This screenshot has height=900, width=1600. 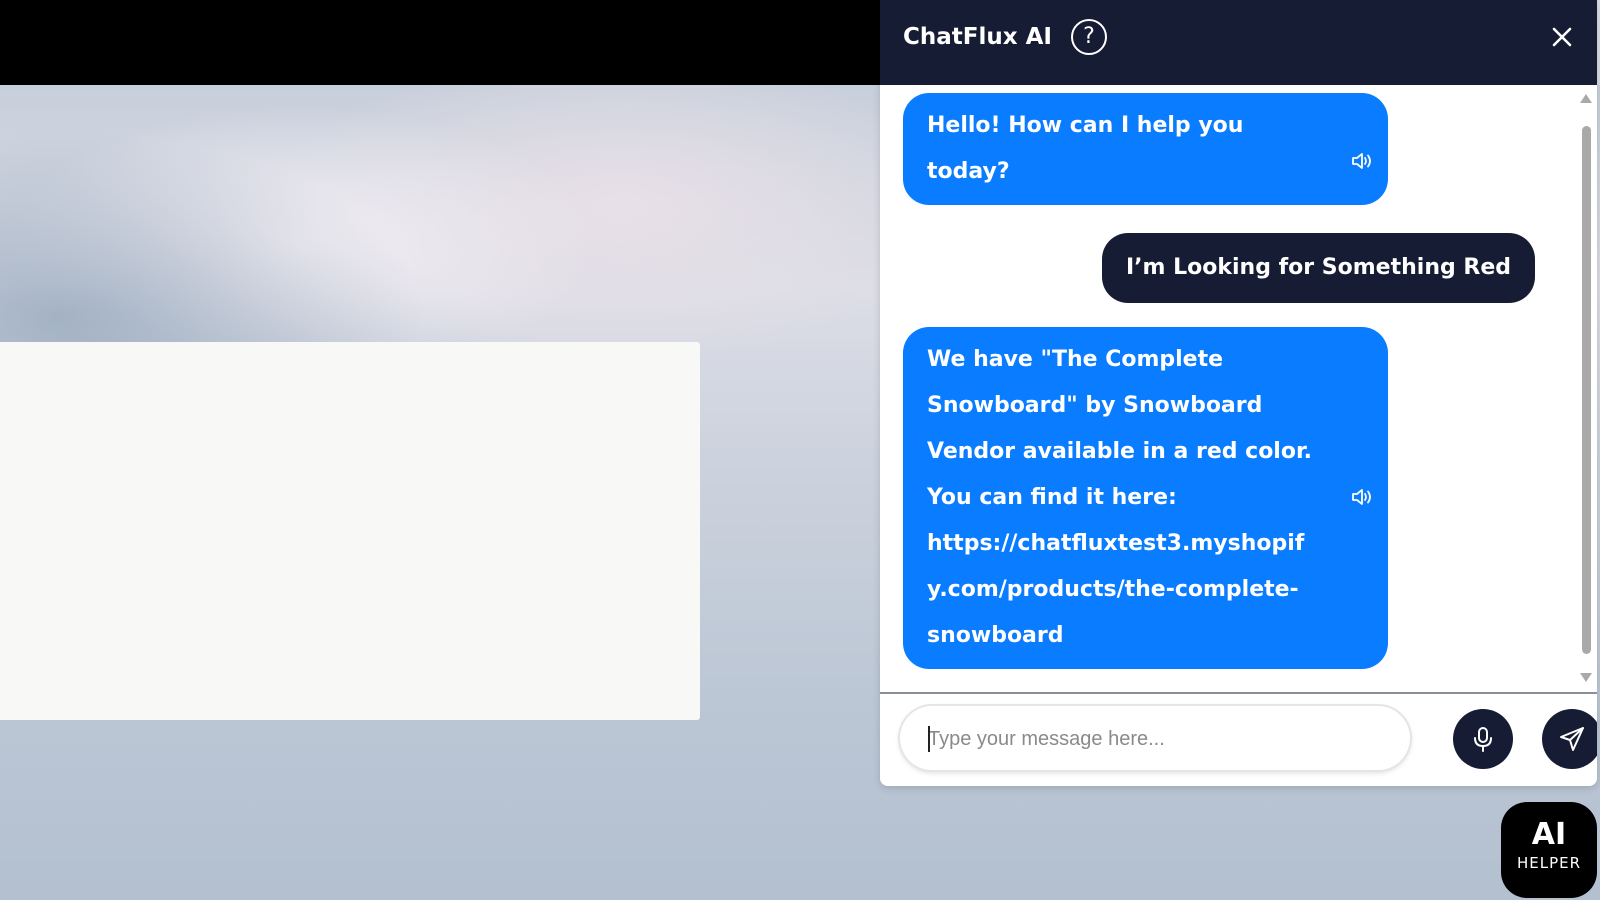 What do you see at coordinates (929, 739) in the screenshot?
I see `text-caret` at bounding box center [929, 739].